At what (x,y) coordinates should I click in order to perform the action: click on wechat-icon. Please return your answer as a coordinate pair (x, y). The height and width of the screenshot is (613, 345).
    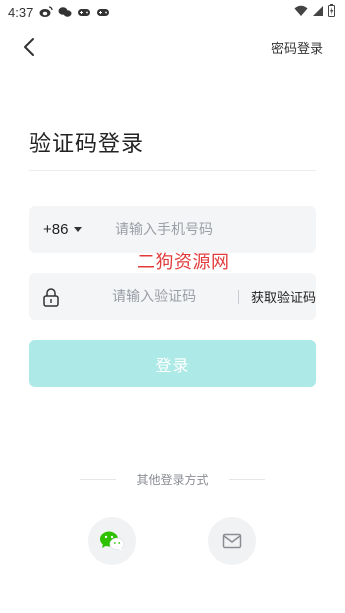
    Looking at the image, I should click on (112, 541).